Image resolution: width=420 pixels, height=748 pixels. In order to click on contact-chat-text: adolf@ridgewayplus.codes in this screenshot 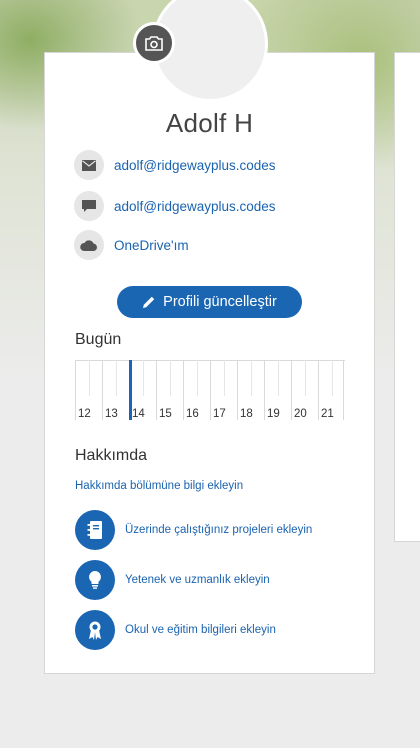, I will do `click(195, 206)`.